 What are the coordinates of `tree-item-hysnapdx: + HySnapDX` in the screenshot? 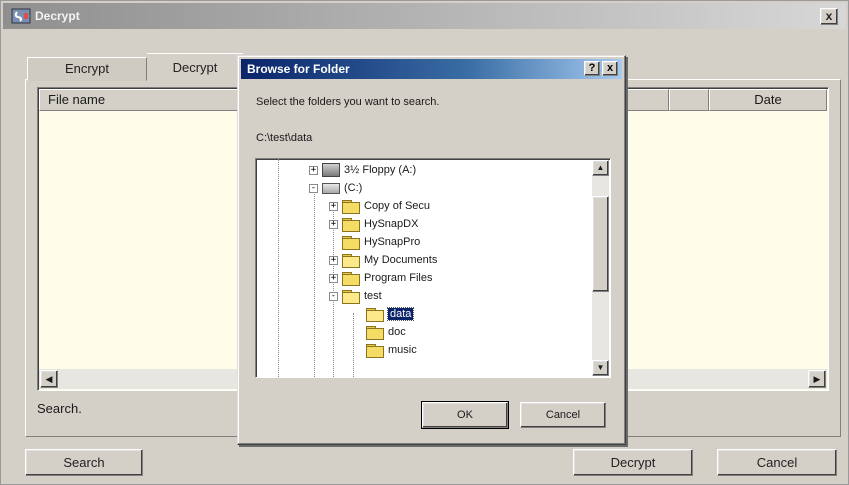 It's located at (373, 224).